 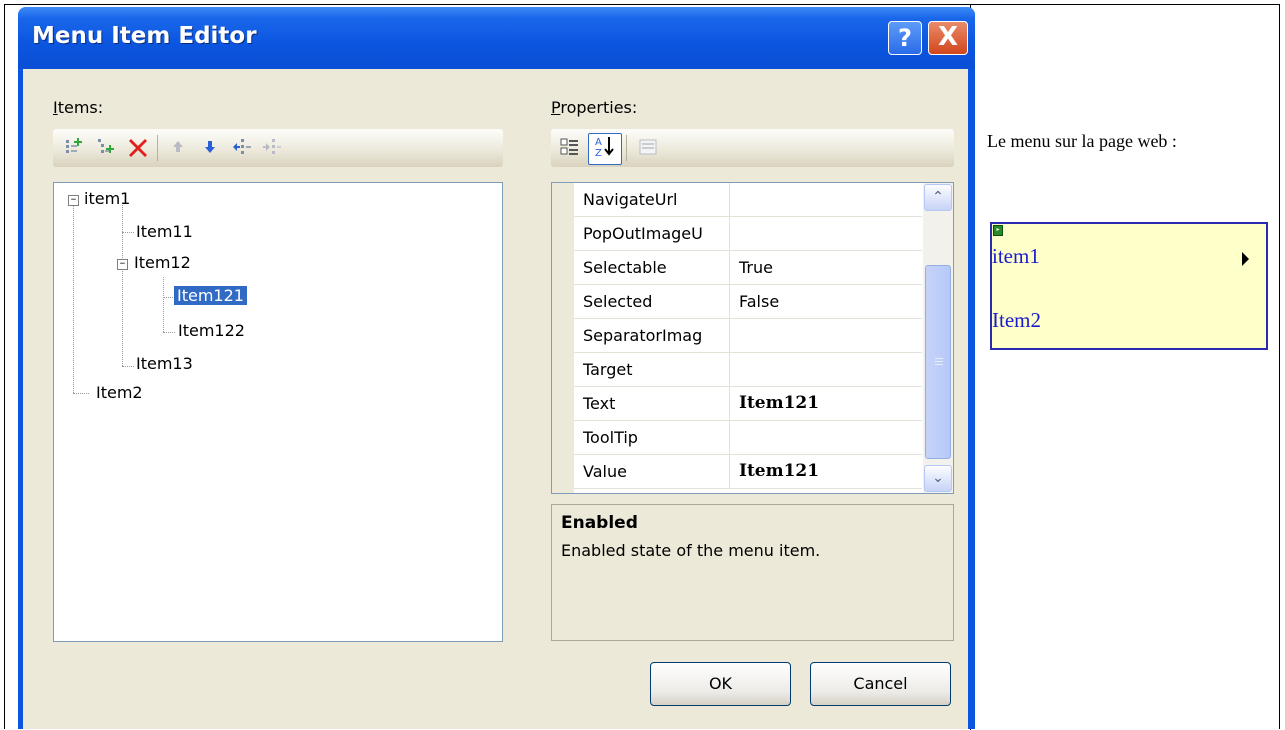 I want to click on items-toolbar, so click(x=278, y=148).